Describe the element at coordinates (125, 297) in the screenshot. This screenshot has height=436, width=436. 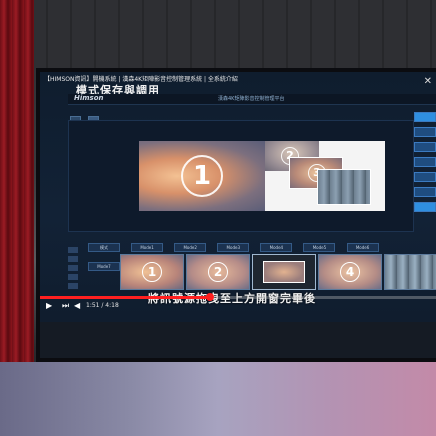
I see `progress-fill` at that location.